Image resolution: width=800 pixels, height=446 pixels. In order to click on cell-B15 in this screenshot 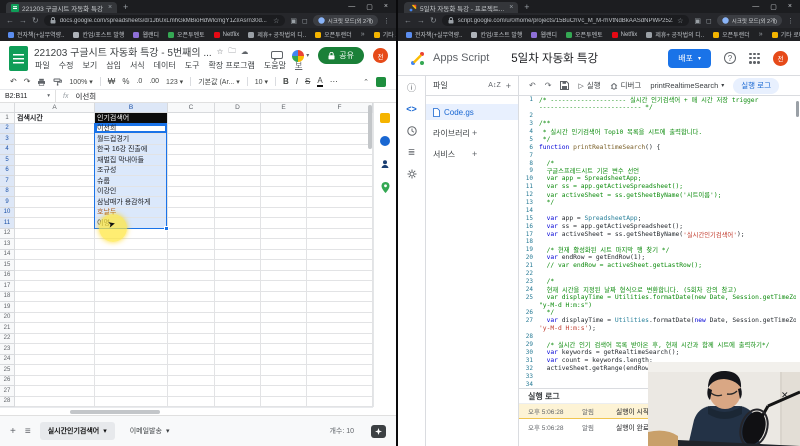, I will do `click(131, 265)`.